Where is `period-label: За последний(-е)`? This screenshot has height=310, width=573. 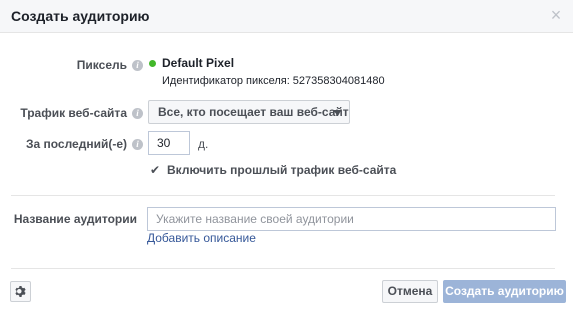
period-label: За последний(-е) is located at coordinates (76, 144).